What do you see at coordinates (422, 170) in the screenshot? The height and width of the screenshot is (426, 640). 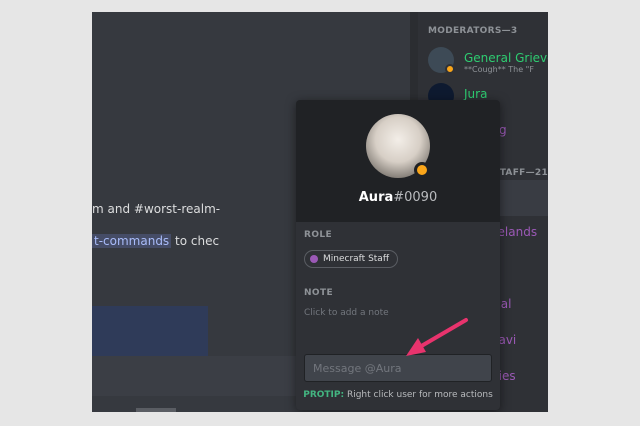 I see `idle-status-icon` at bounding box center [422, 170].